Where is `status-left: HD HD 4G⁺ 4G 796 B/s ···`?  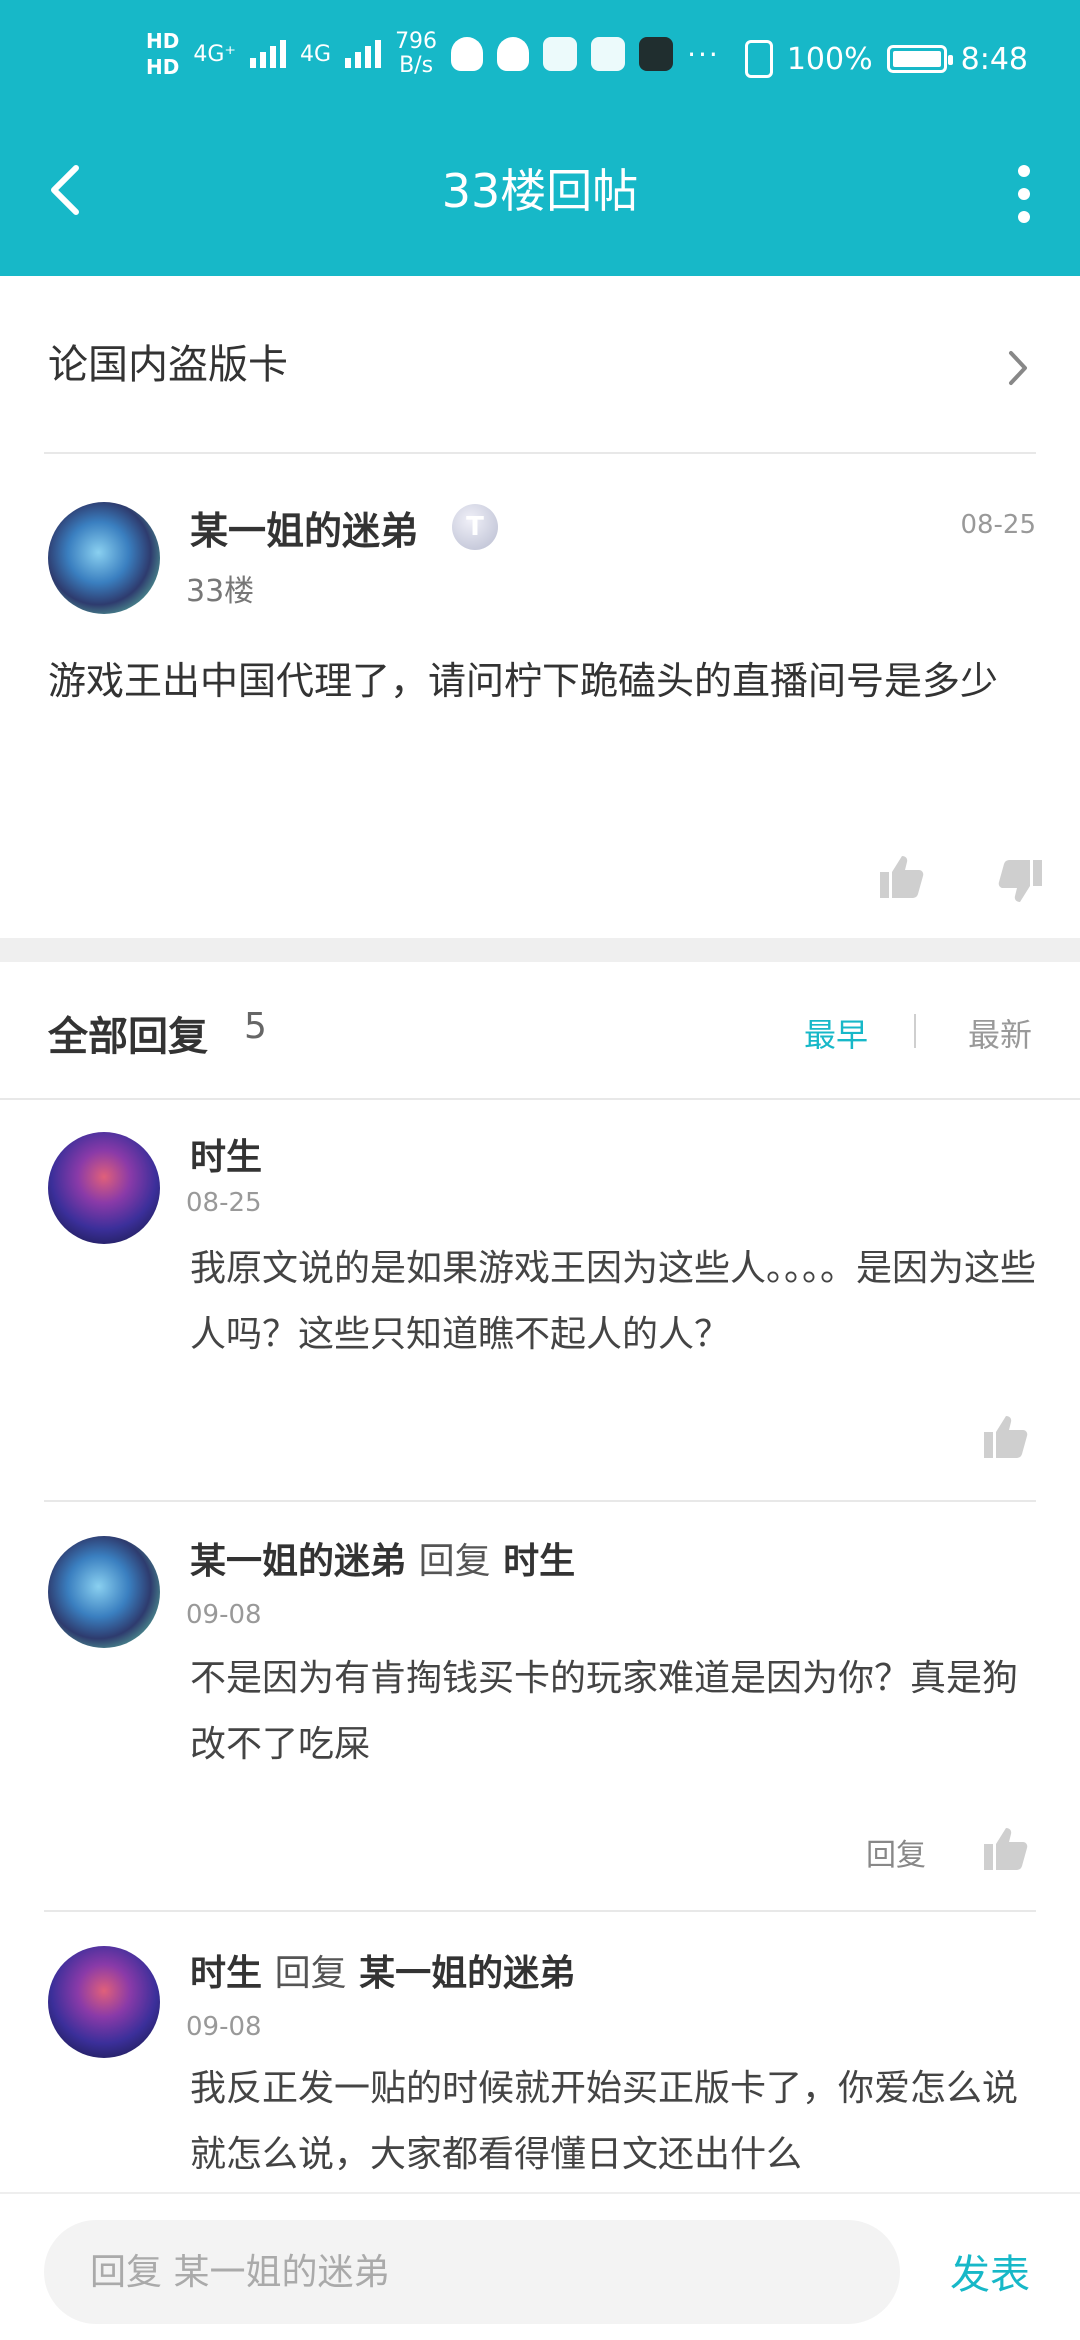 status-left: HD HD 4G⁺ 4G 796 B/s ··· is located at coordinates (433, 54).